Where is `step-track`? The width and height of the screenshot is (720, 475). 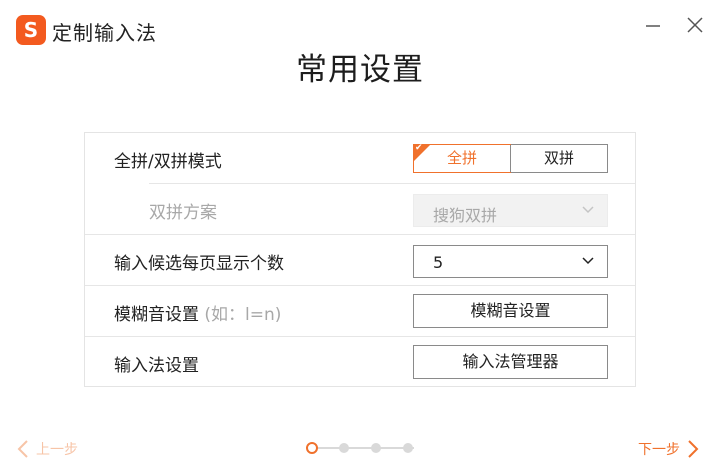 step-track is located at coordinates (364, 448).